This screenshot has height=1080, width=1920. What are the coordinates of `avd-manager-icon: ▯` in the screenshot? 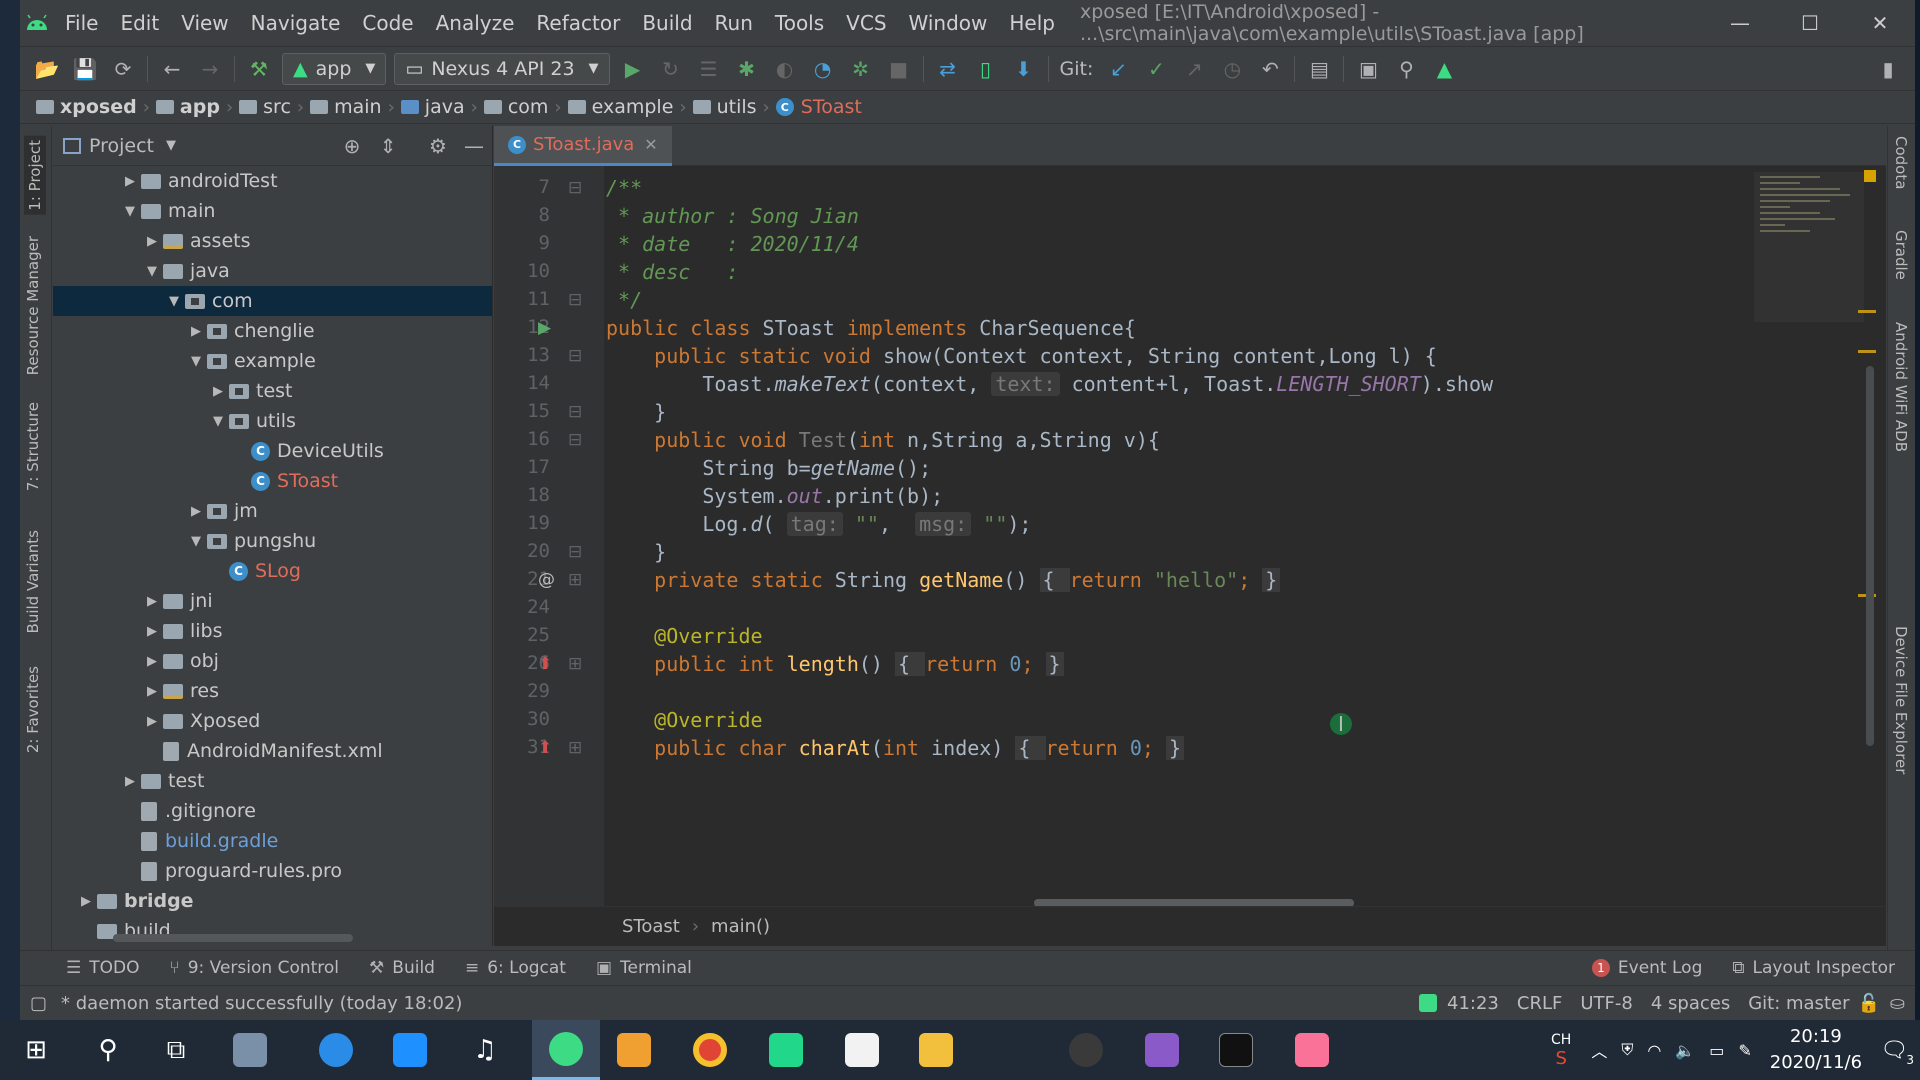 It's located at (986, 69).